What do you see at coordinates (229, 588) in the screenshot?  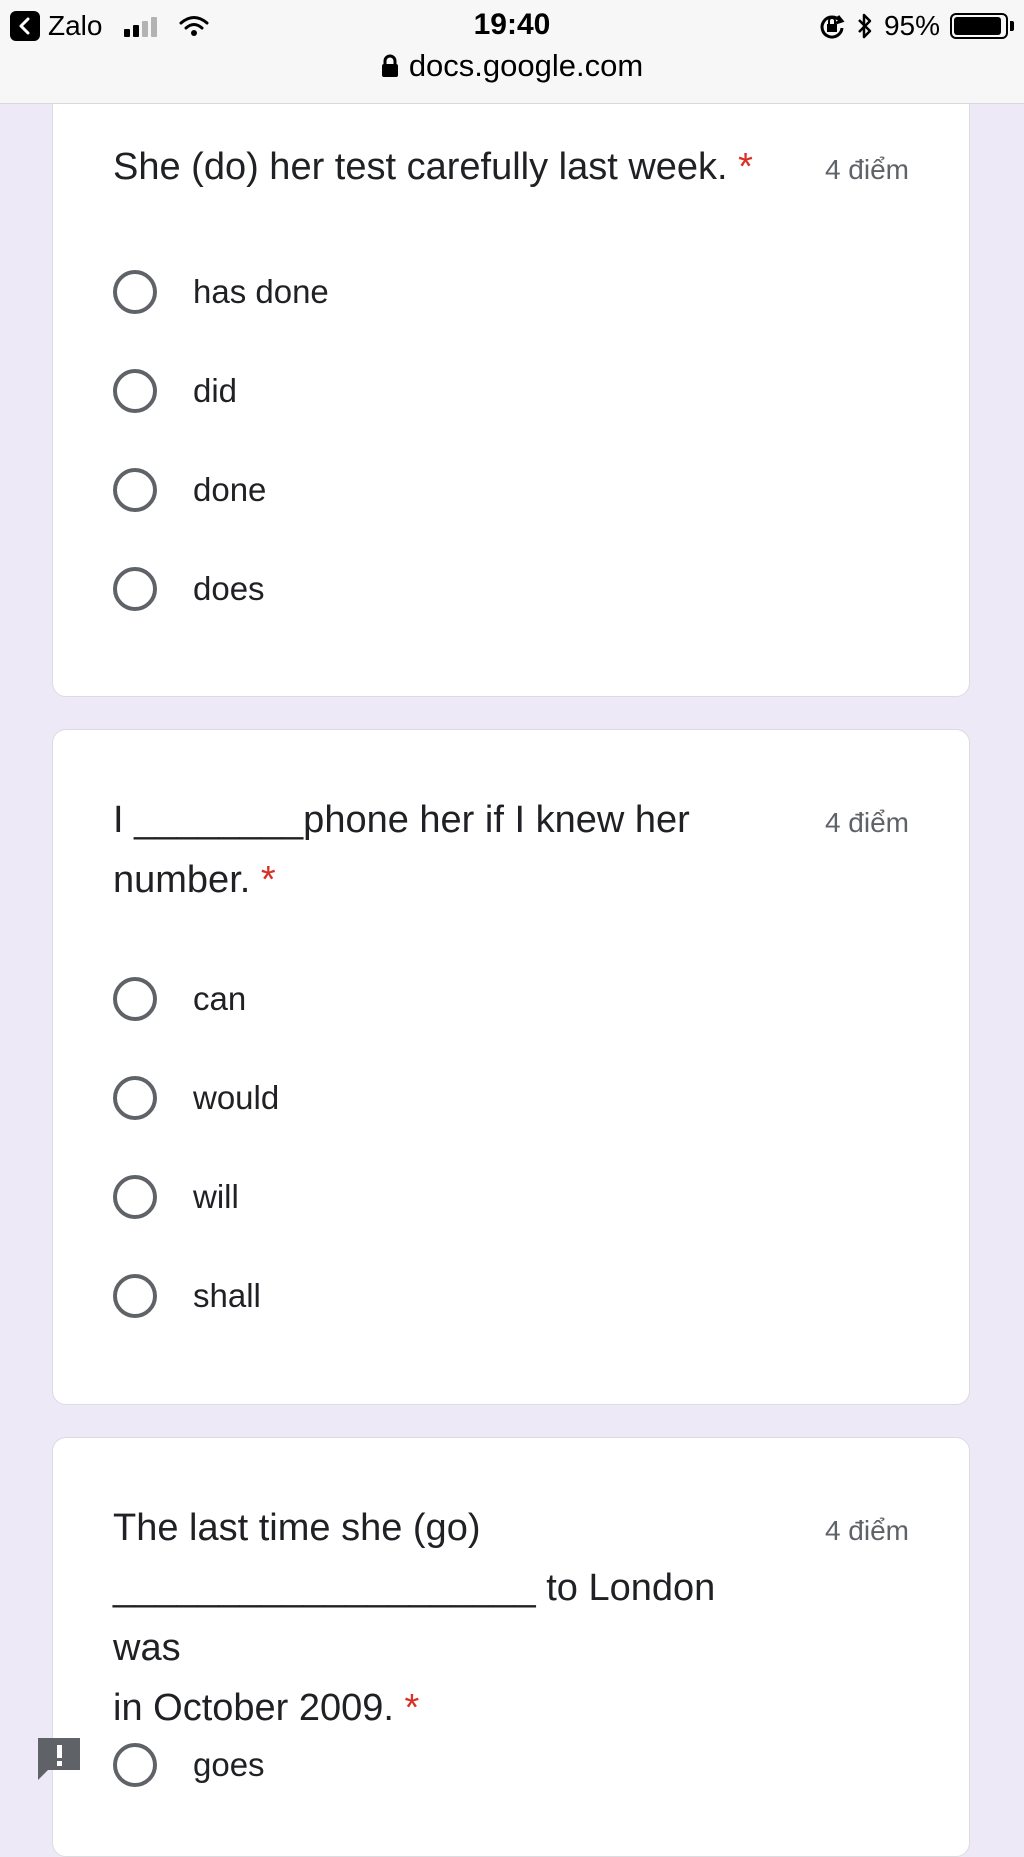 I see `option-label: does` at bounding box center [229, 588].